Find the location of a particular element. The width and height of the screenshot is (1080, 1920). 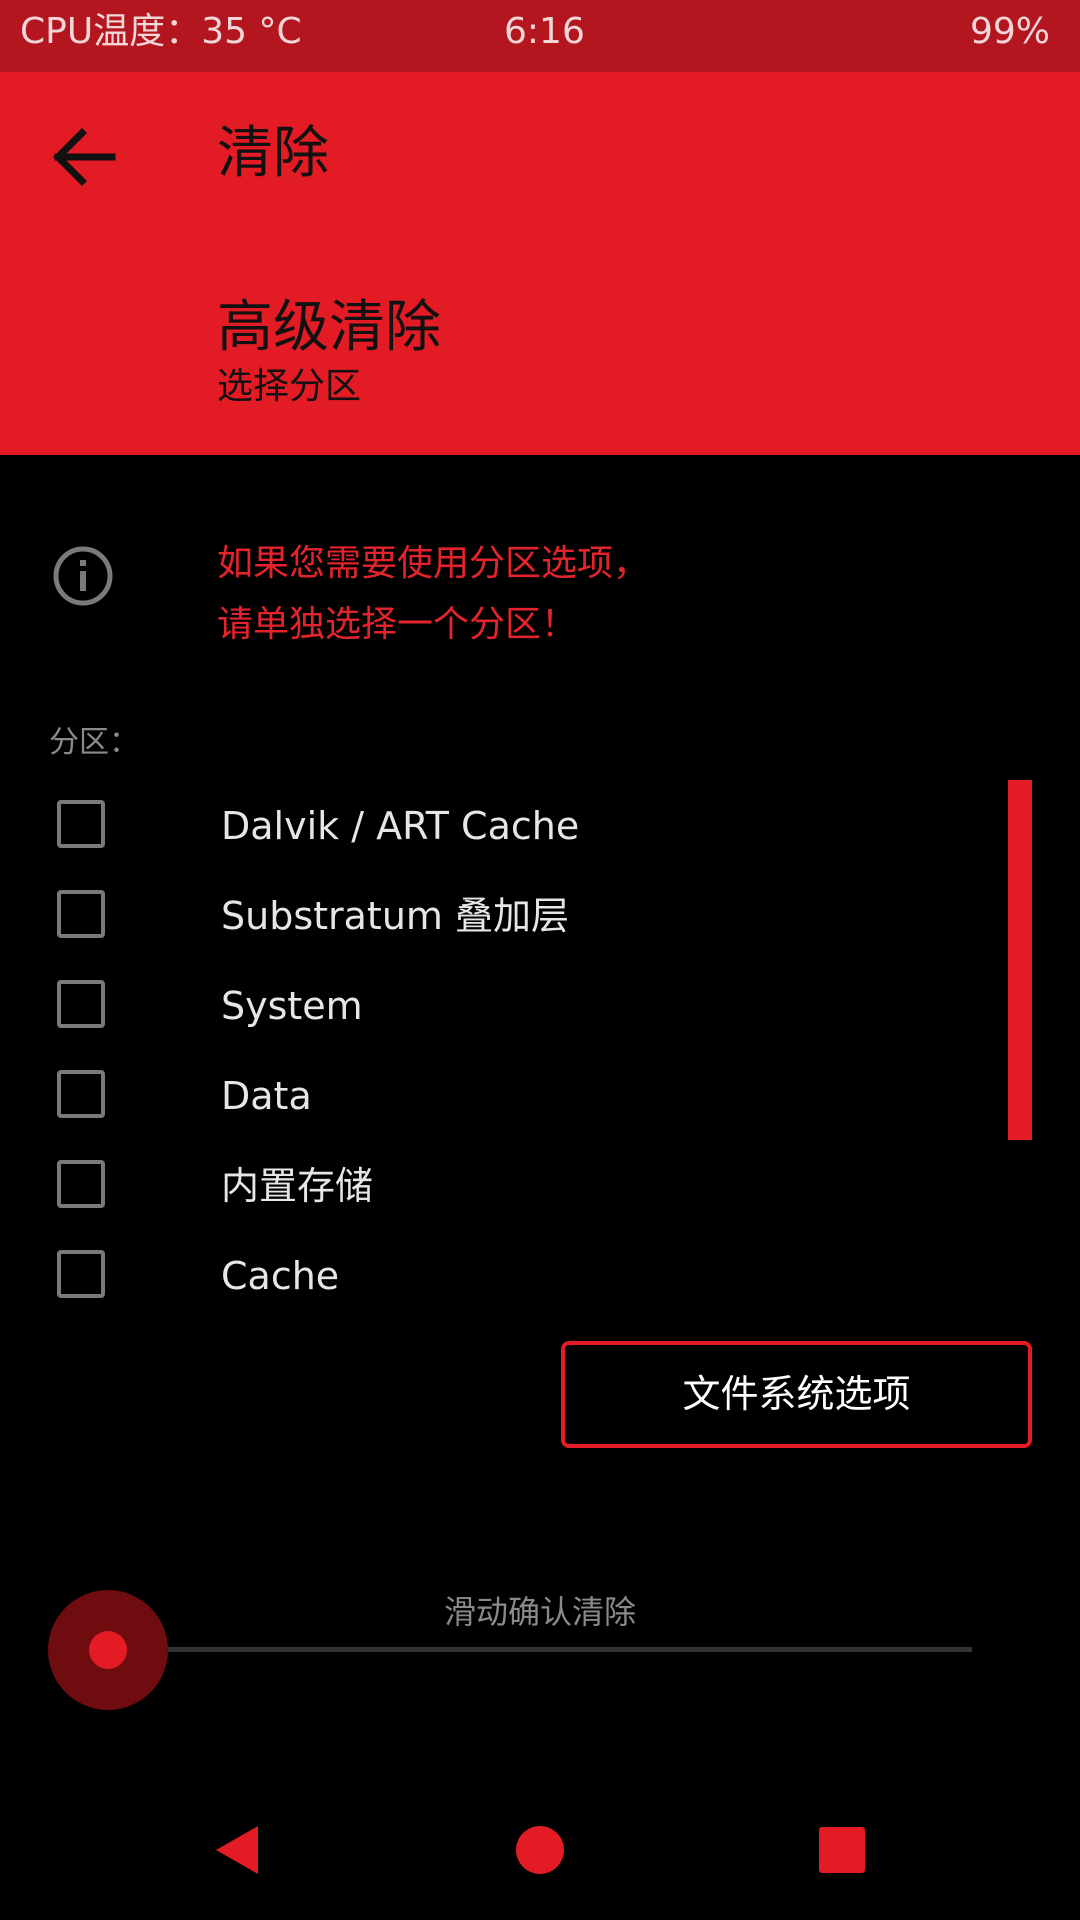

arrow-left-icon is located at coordinates (84, 157).